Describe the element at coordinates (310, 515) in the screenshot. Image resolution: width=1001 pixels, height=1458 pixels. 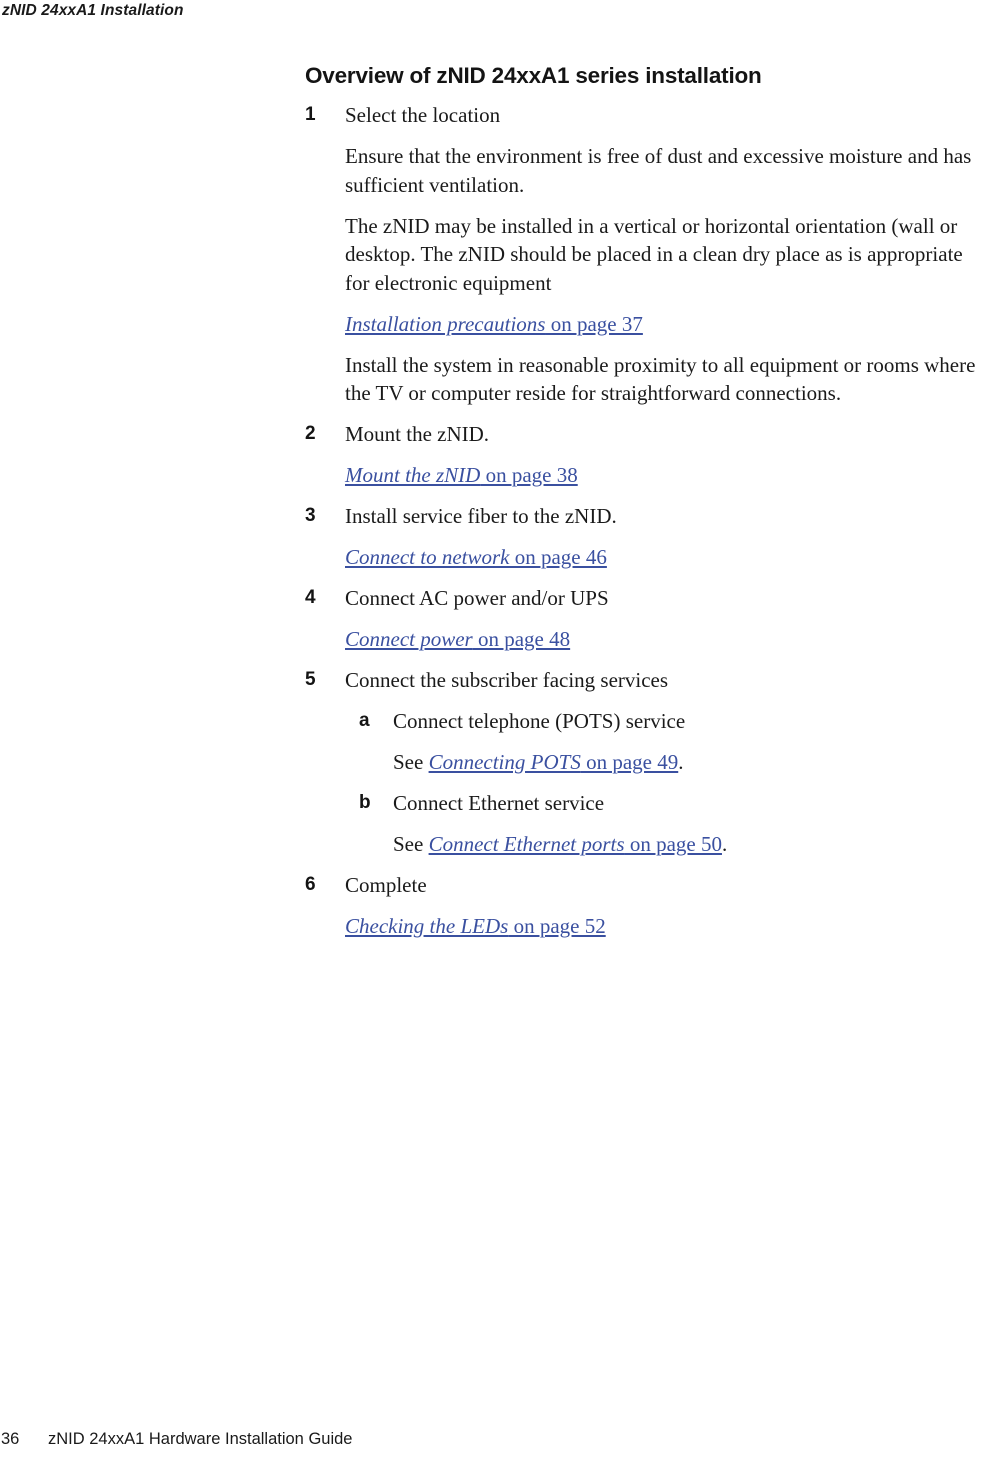
I see `step-number: 3` at that location.